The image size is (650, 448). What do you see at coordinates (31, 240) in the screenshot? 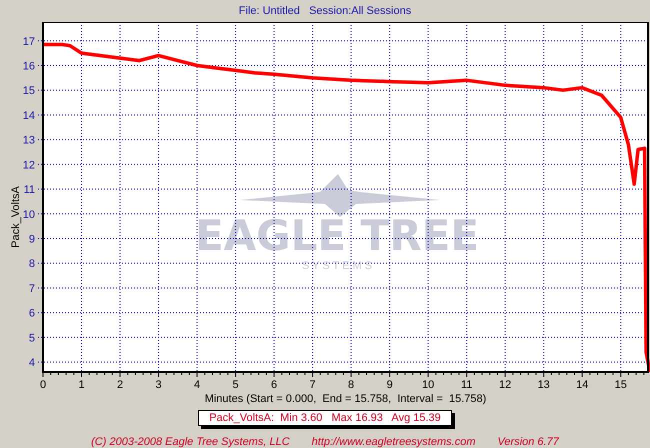
I see `y-tick-label: 9` at bounding box center [31, 240].